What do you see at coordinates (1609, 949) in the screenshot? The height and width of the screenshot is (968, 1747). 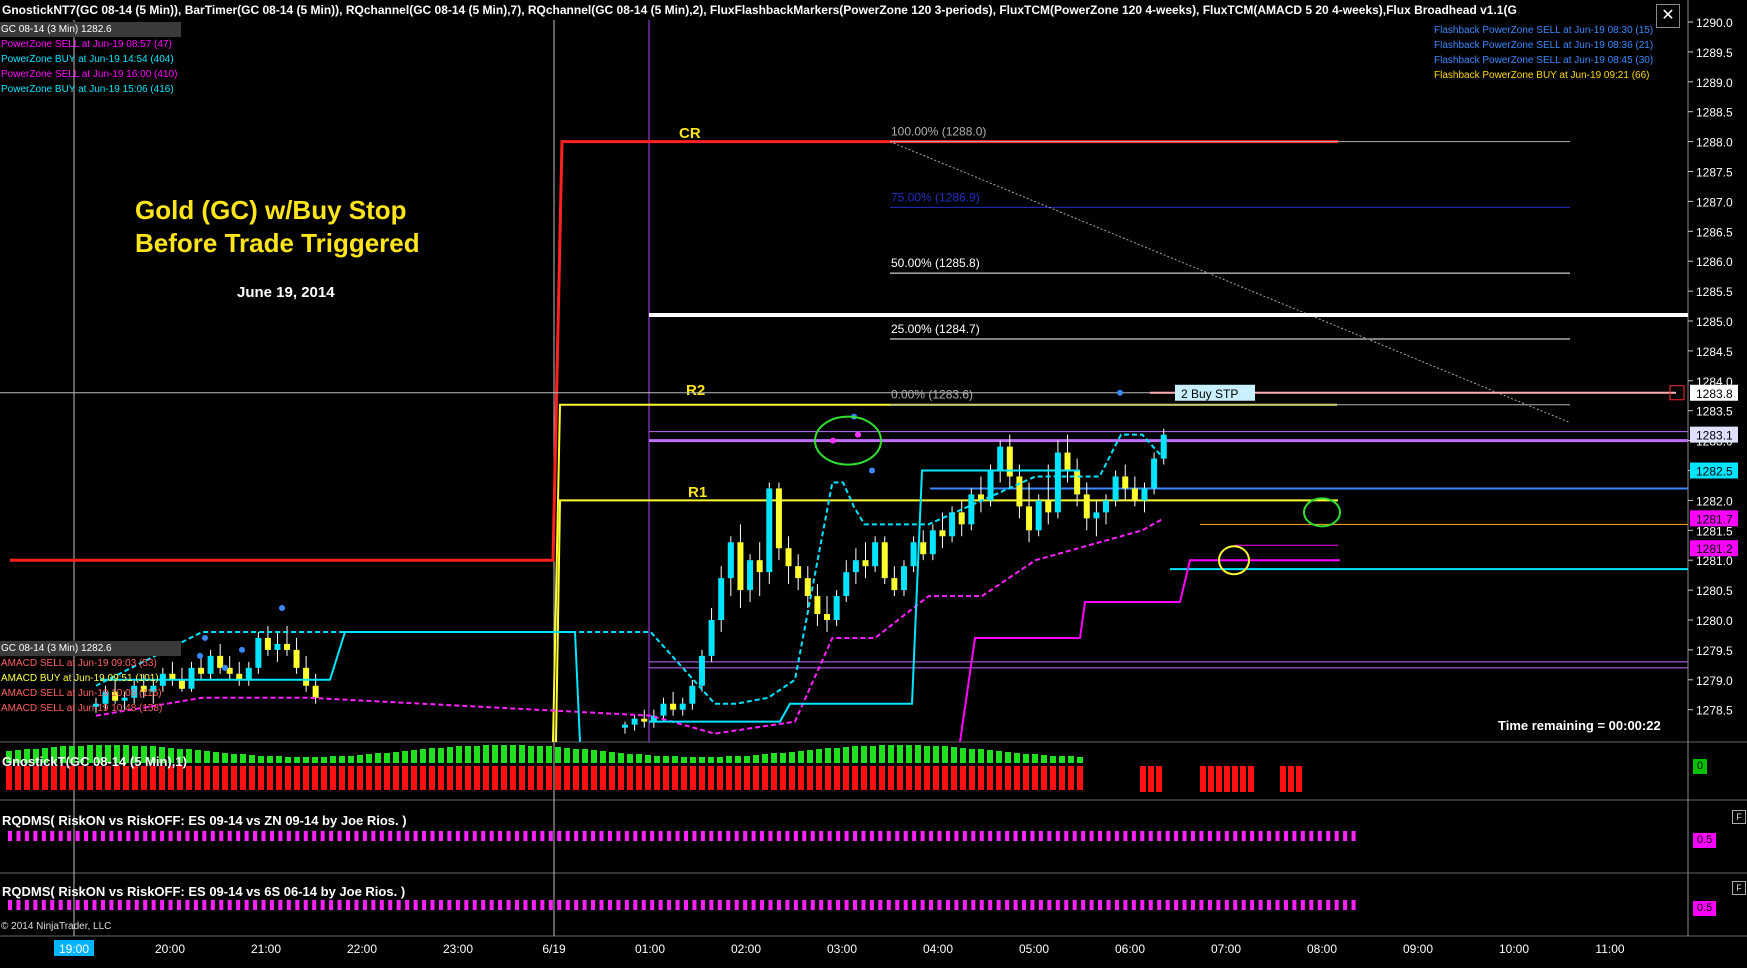 I see `x-axis-tick-label: 11:00` at bounding box center [1609, 949].